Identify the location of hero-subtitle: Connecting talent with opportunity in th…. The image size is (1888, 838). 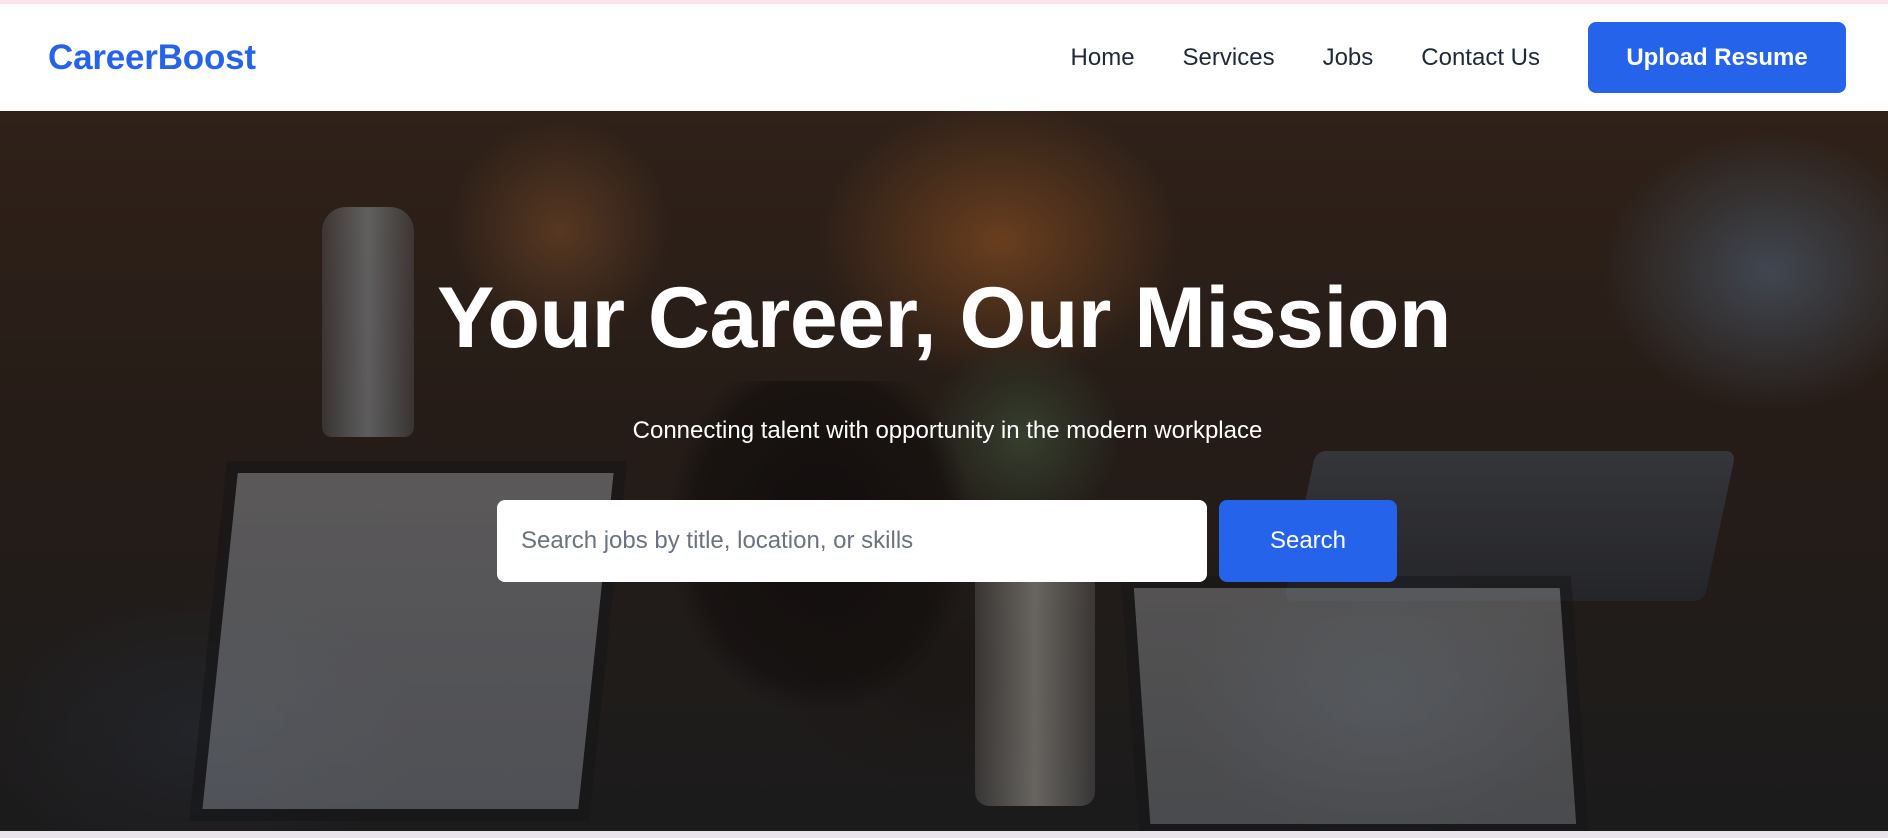
(947, 430).